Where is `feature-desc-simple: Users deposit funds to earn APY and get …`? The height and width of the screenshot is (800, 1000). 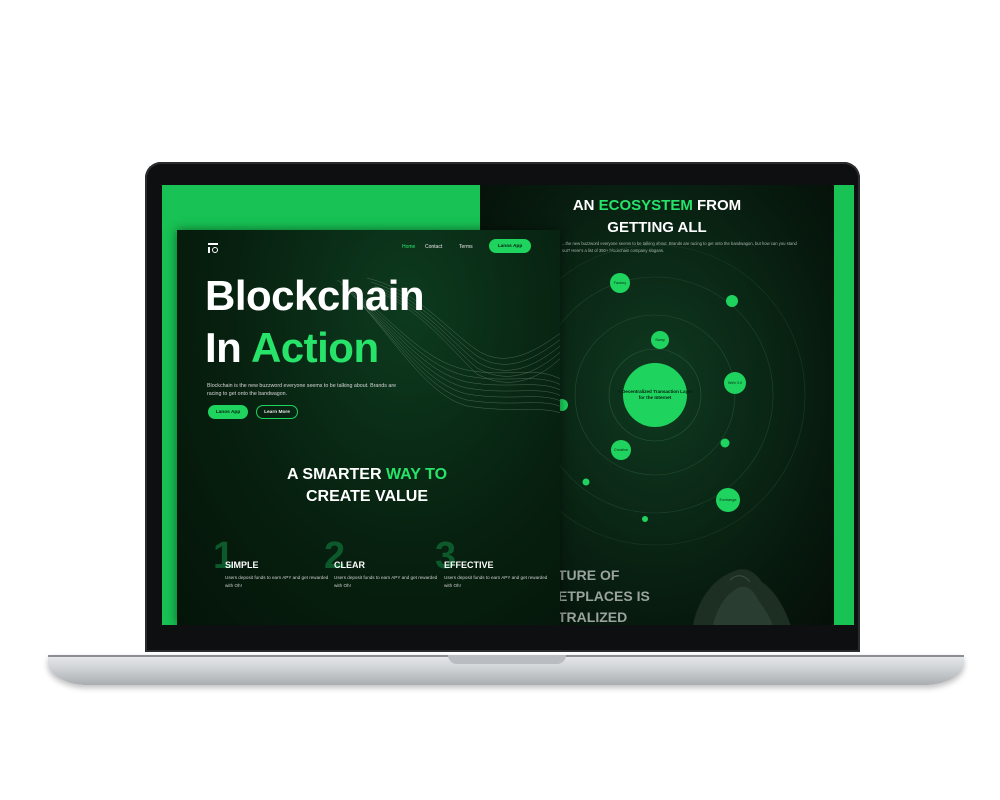 feature-desc-simple: Users deposit funds to earn APY and get … is located at coordinates (277, 581).